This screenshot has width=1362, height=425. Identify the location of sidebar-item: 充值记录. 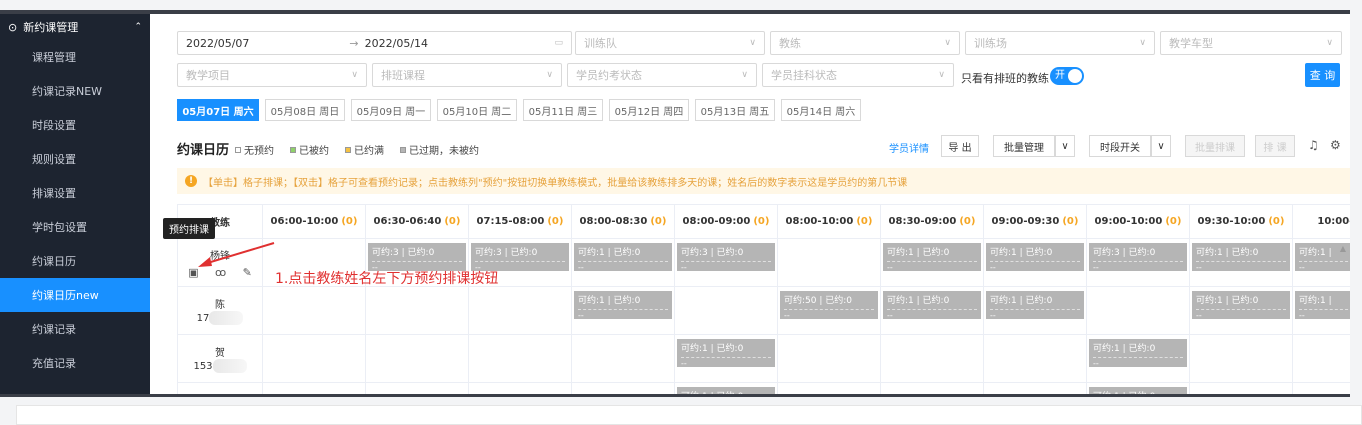
(75, 363).